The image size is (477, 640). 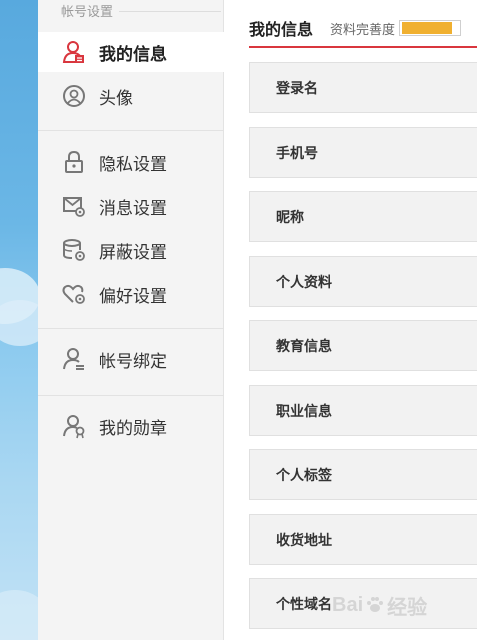 I want to click on completion-progress-bar, so click(x=430, y=28).